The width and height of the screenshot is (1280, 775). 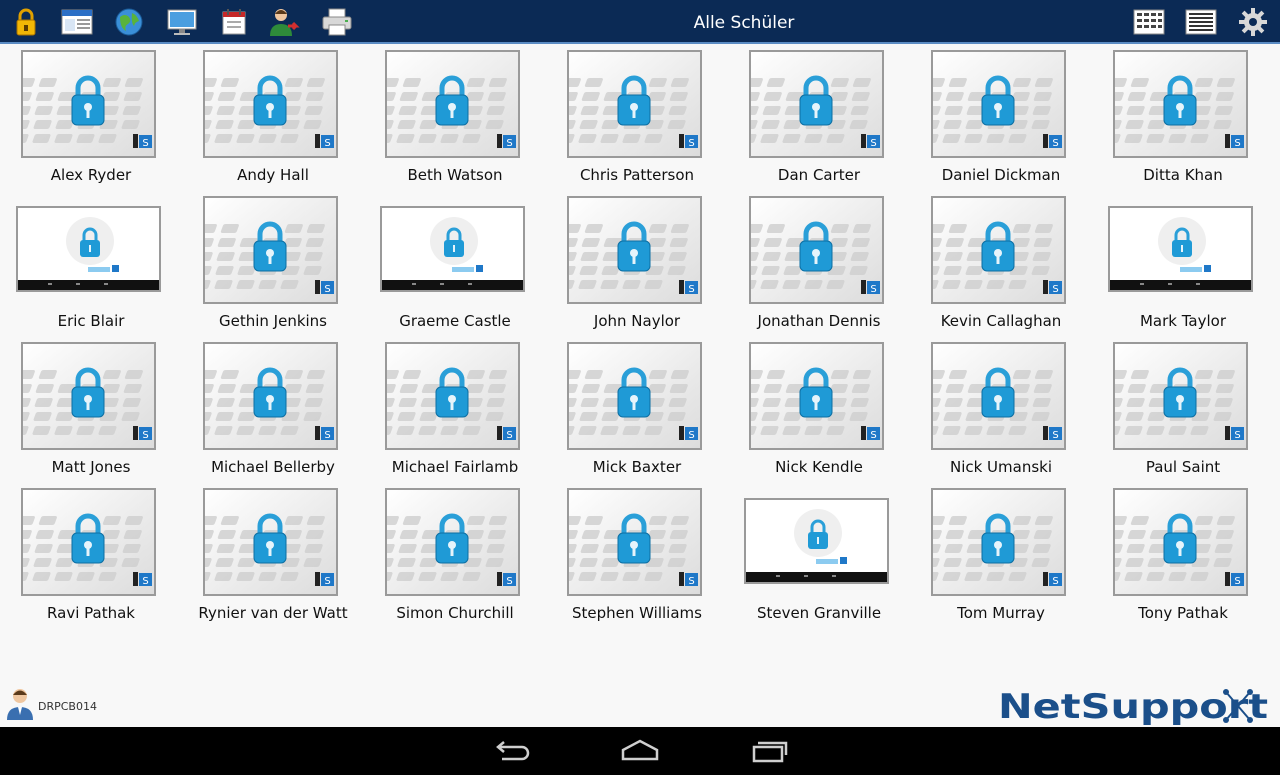 I want to click on monitor-icon, so click(x=182, y=22).